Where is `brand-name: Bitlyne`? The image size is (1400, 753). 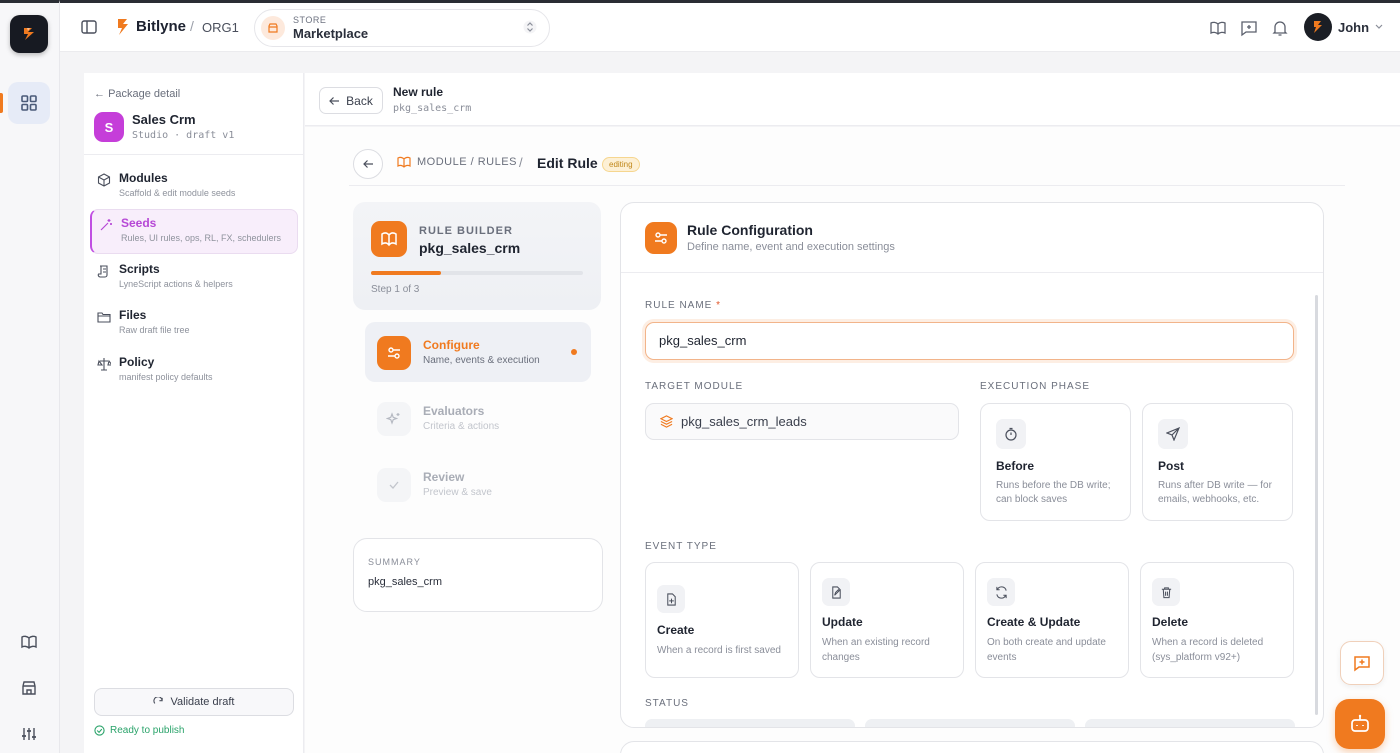
brand-name: Bitlyne is located at coordinates (161, 26).